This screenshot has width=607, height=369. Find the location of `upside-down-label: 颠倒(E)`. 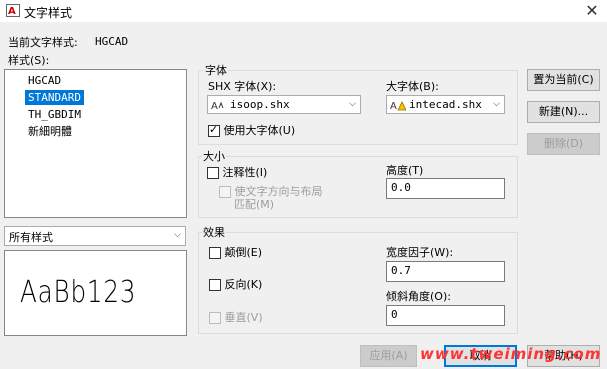

upside-down-label: 颠倒(E) is located at coordinates (243, 252).